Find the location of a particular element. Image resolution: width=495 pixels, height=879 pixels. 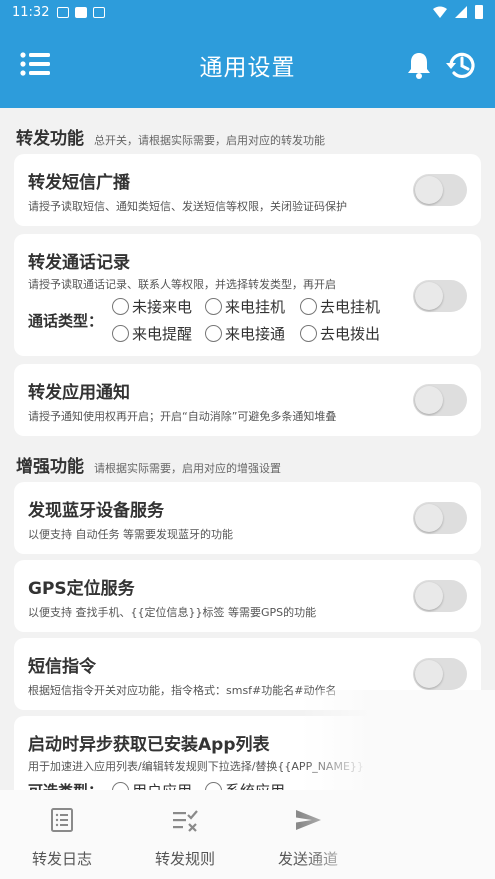

call-type-label: 通话类型： is located at coordinates (66, 321).